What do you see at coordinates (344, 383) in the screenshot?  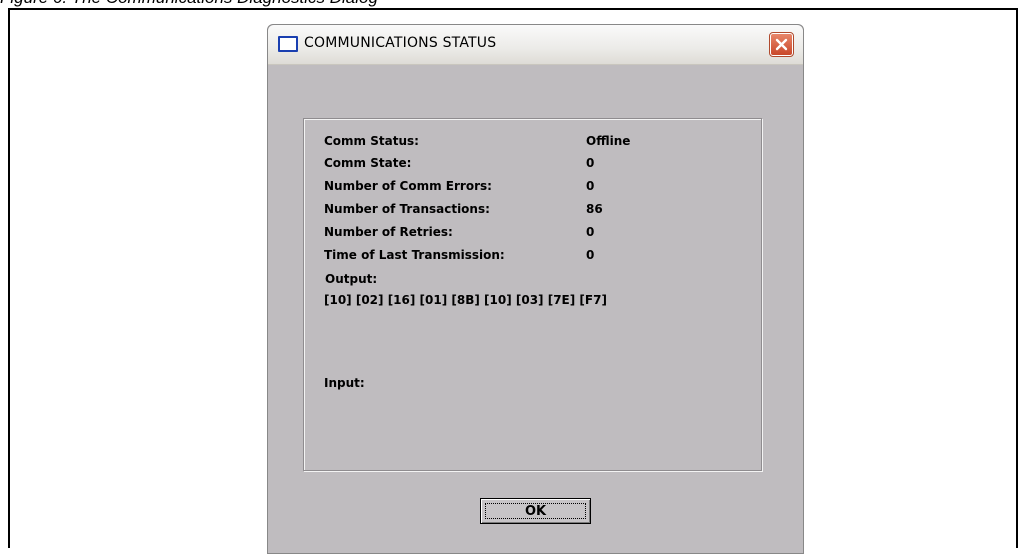 I see `input-label: Input:` at bounding box center [344, 383].